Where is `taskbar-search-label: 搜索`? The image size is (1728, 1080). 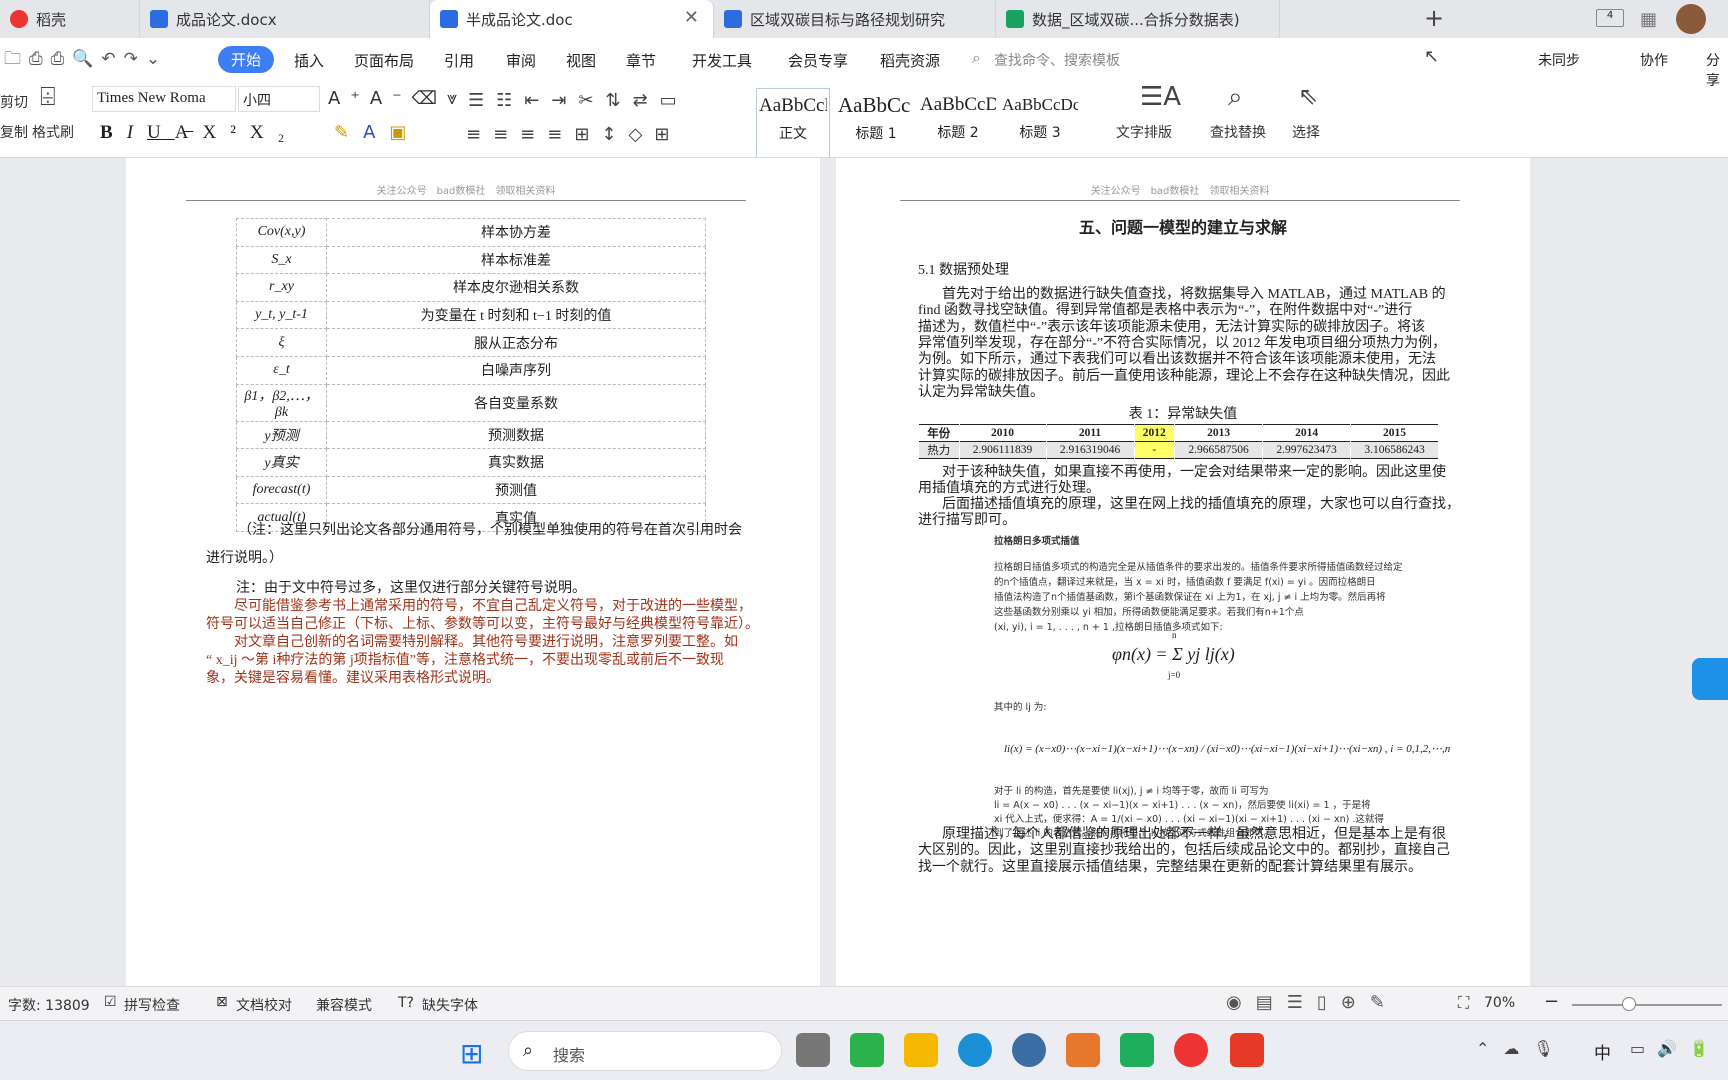
taskbar-search-label: 搜索 is located at coordinates (569, 1055).